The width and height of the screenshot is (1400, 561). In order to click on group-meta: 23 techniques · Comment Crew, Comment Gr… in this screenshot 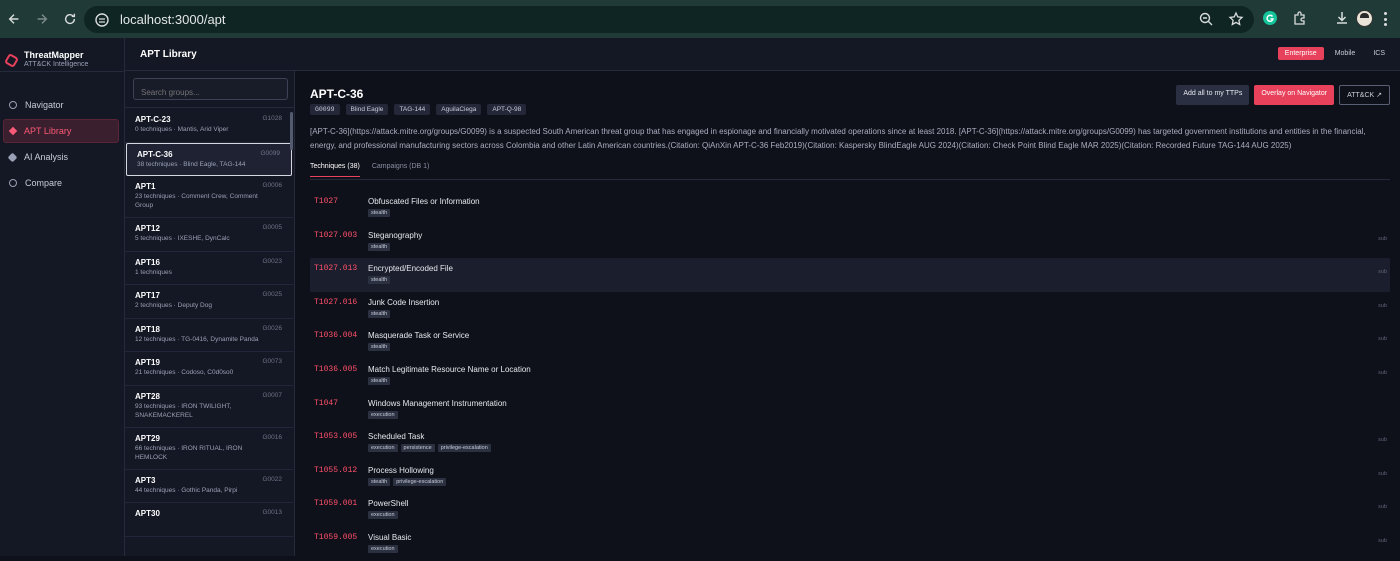, I will do `click(196, 201)`.